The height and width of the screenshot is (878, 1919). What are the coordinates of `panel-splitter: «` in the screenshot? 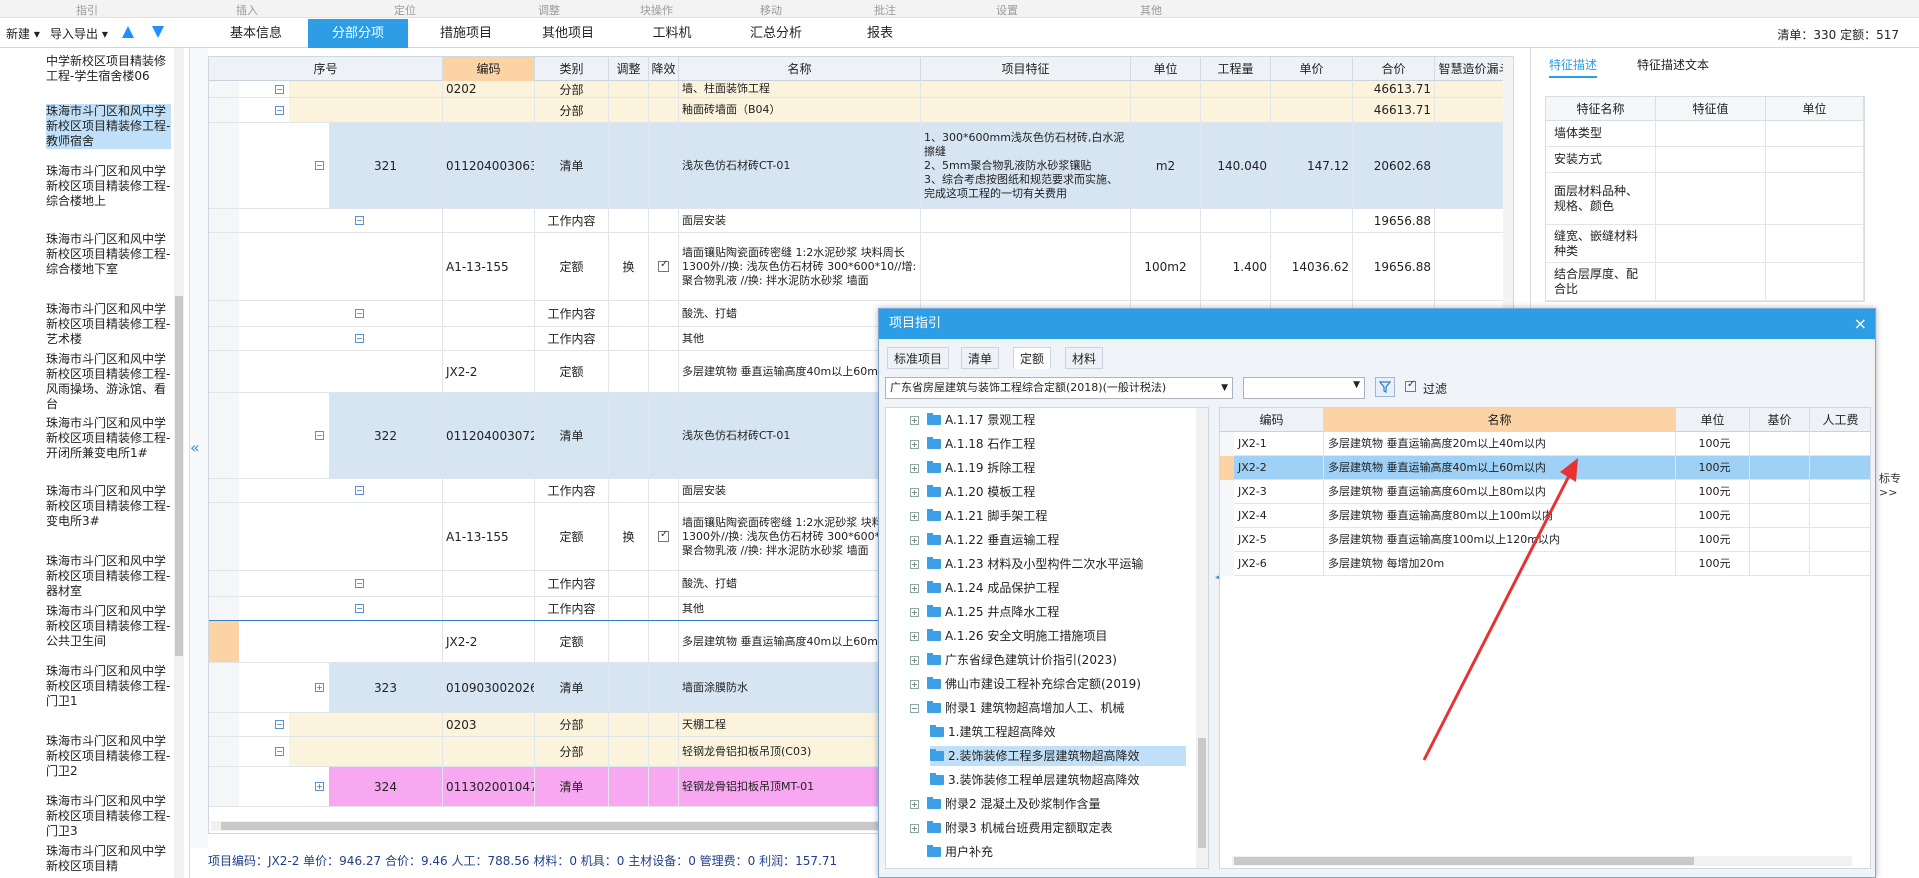 It's located at (199, 448).